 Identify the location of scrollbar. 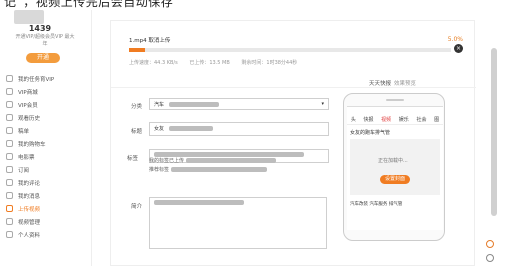
(494, 132).